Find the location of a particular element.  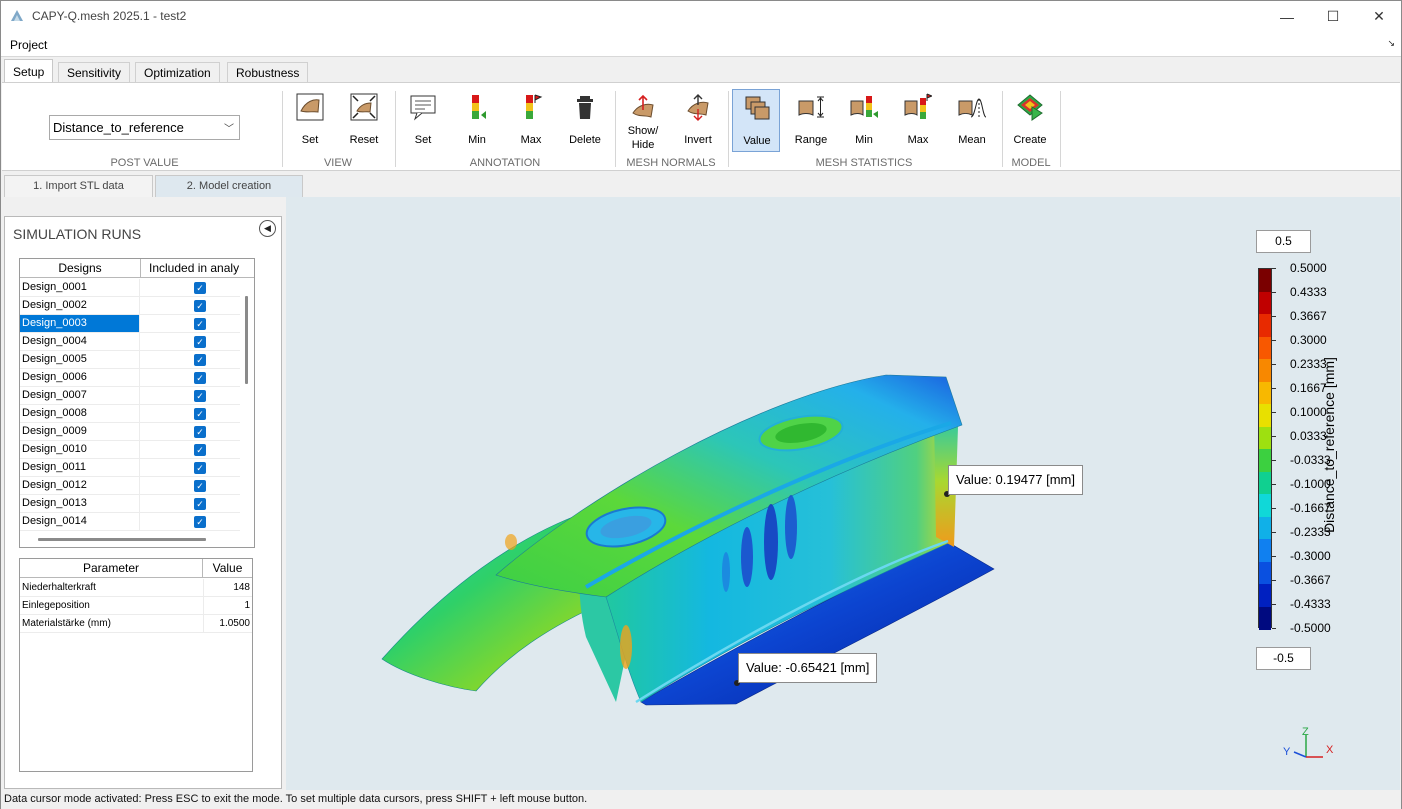

trash-icon is located at coordinates (585, 107).